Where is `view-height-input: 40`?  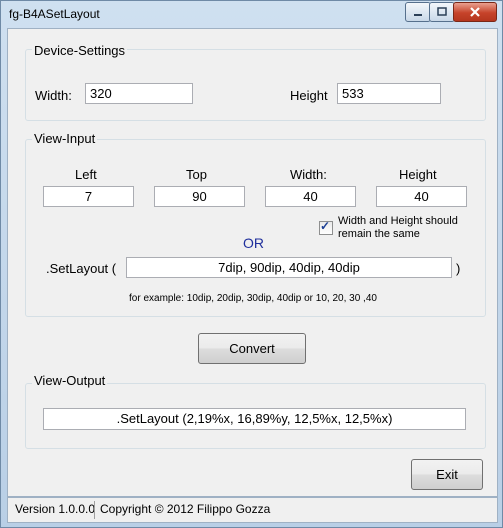
view-height-input: 40 is located at coordinates (421, 196).